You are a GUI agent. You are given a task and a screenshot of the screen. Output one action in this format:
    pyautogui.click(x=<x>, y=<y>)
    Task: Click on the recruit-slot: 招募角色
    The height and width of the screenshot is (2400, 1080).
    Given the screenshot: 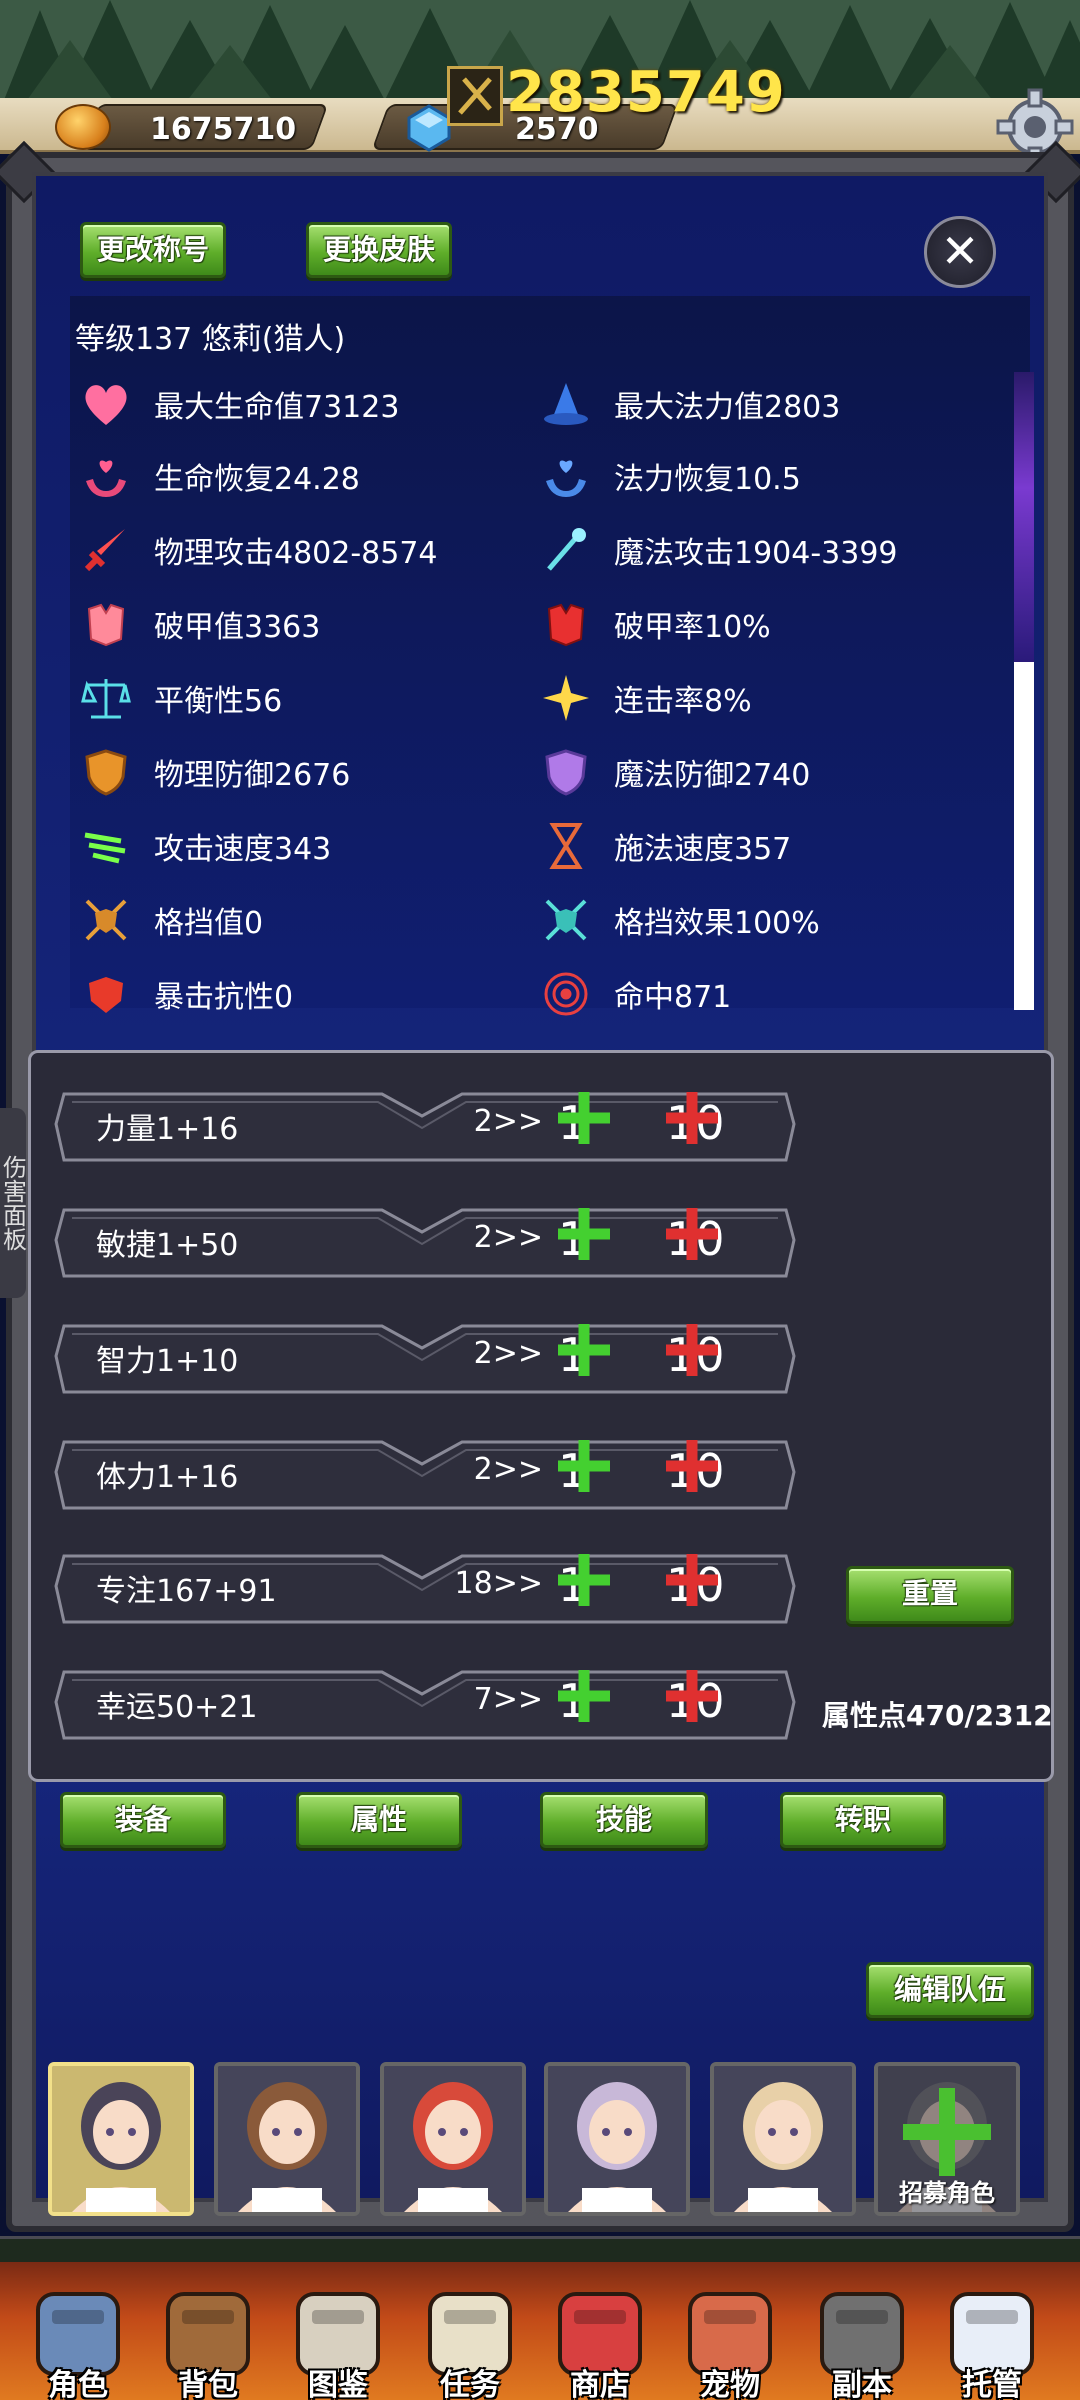 What is the action you would take?
    pyautogui.click(x=947, y=2139)
    